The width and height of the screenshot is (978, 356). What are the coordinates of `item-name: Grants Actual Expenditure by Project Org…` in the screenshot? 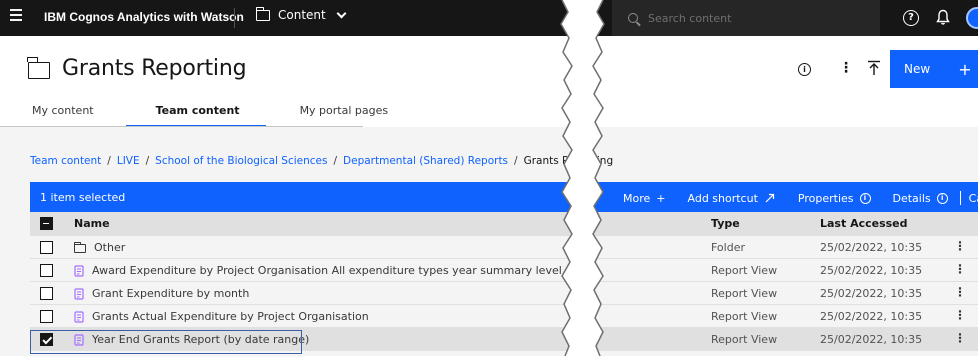 It's located at (230, 316).